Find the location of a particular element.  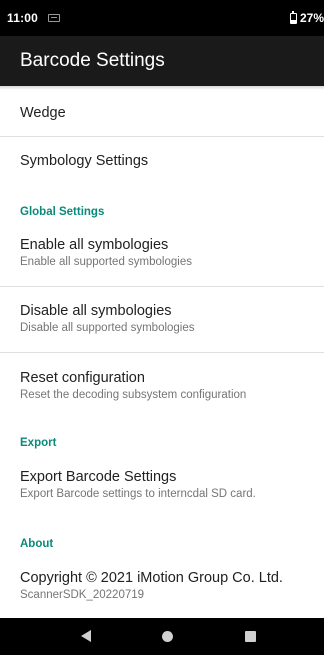

pref-title: Reset configuration is located at coordinates (82, 378).